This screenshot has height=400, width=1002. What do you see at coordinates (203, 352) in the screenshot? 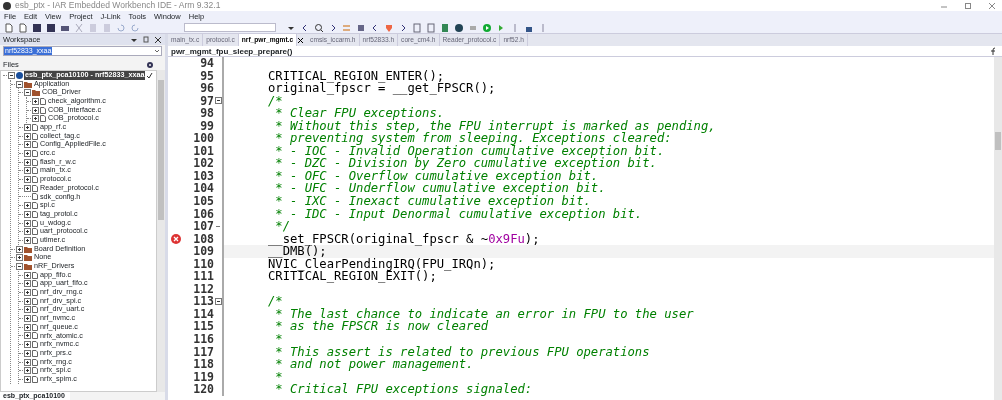
I see `line-number: 117` at bounding box center [203, 352].